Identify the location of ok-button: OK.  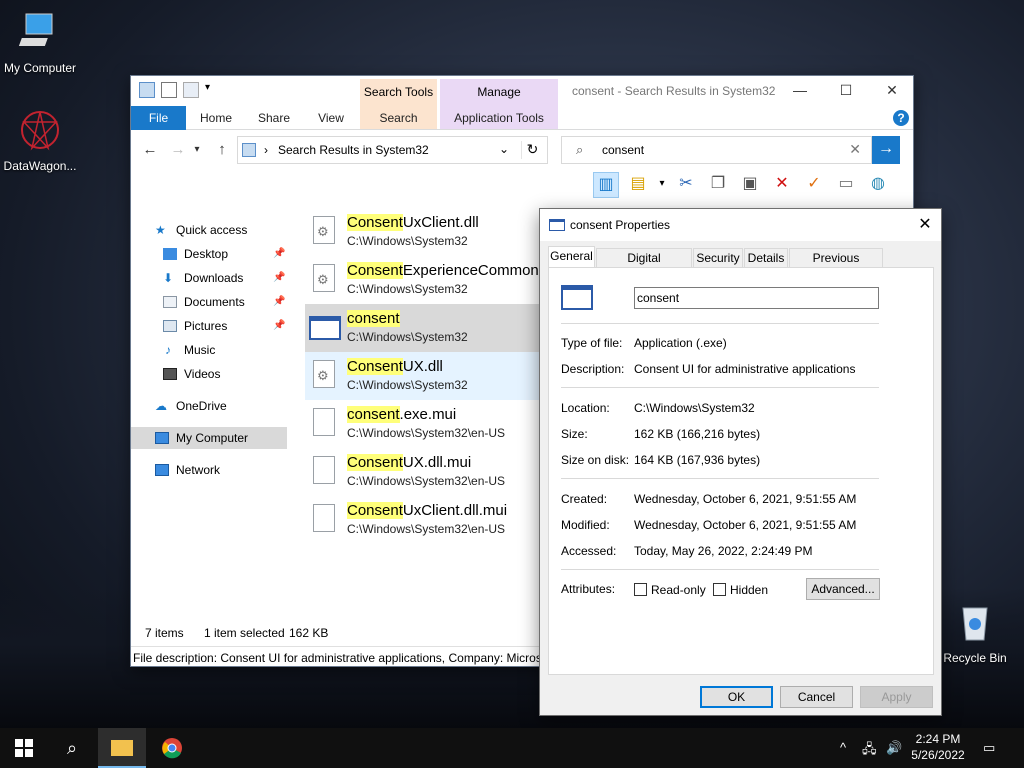
(736, 697).